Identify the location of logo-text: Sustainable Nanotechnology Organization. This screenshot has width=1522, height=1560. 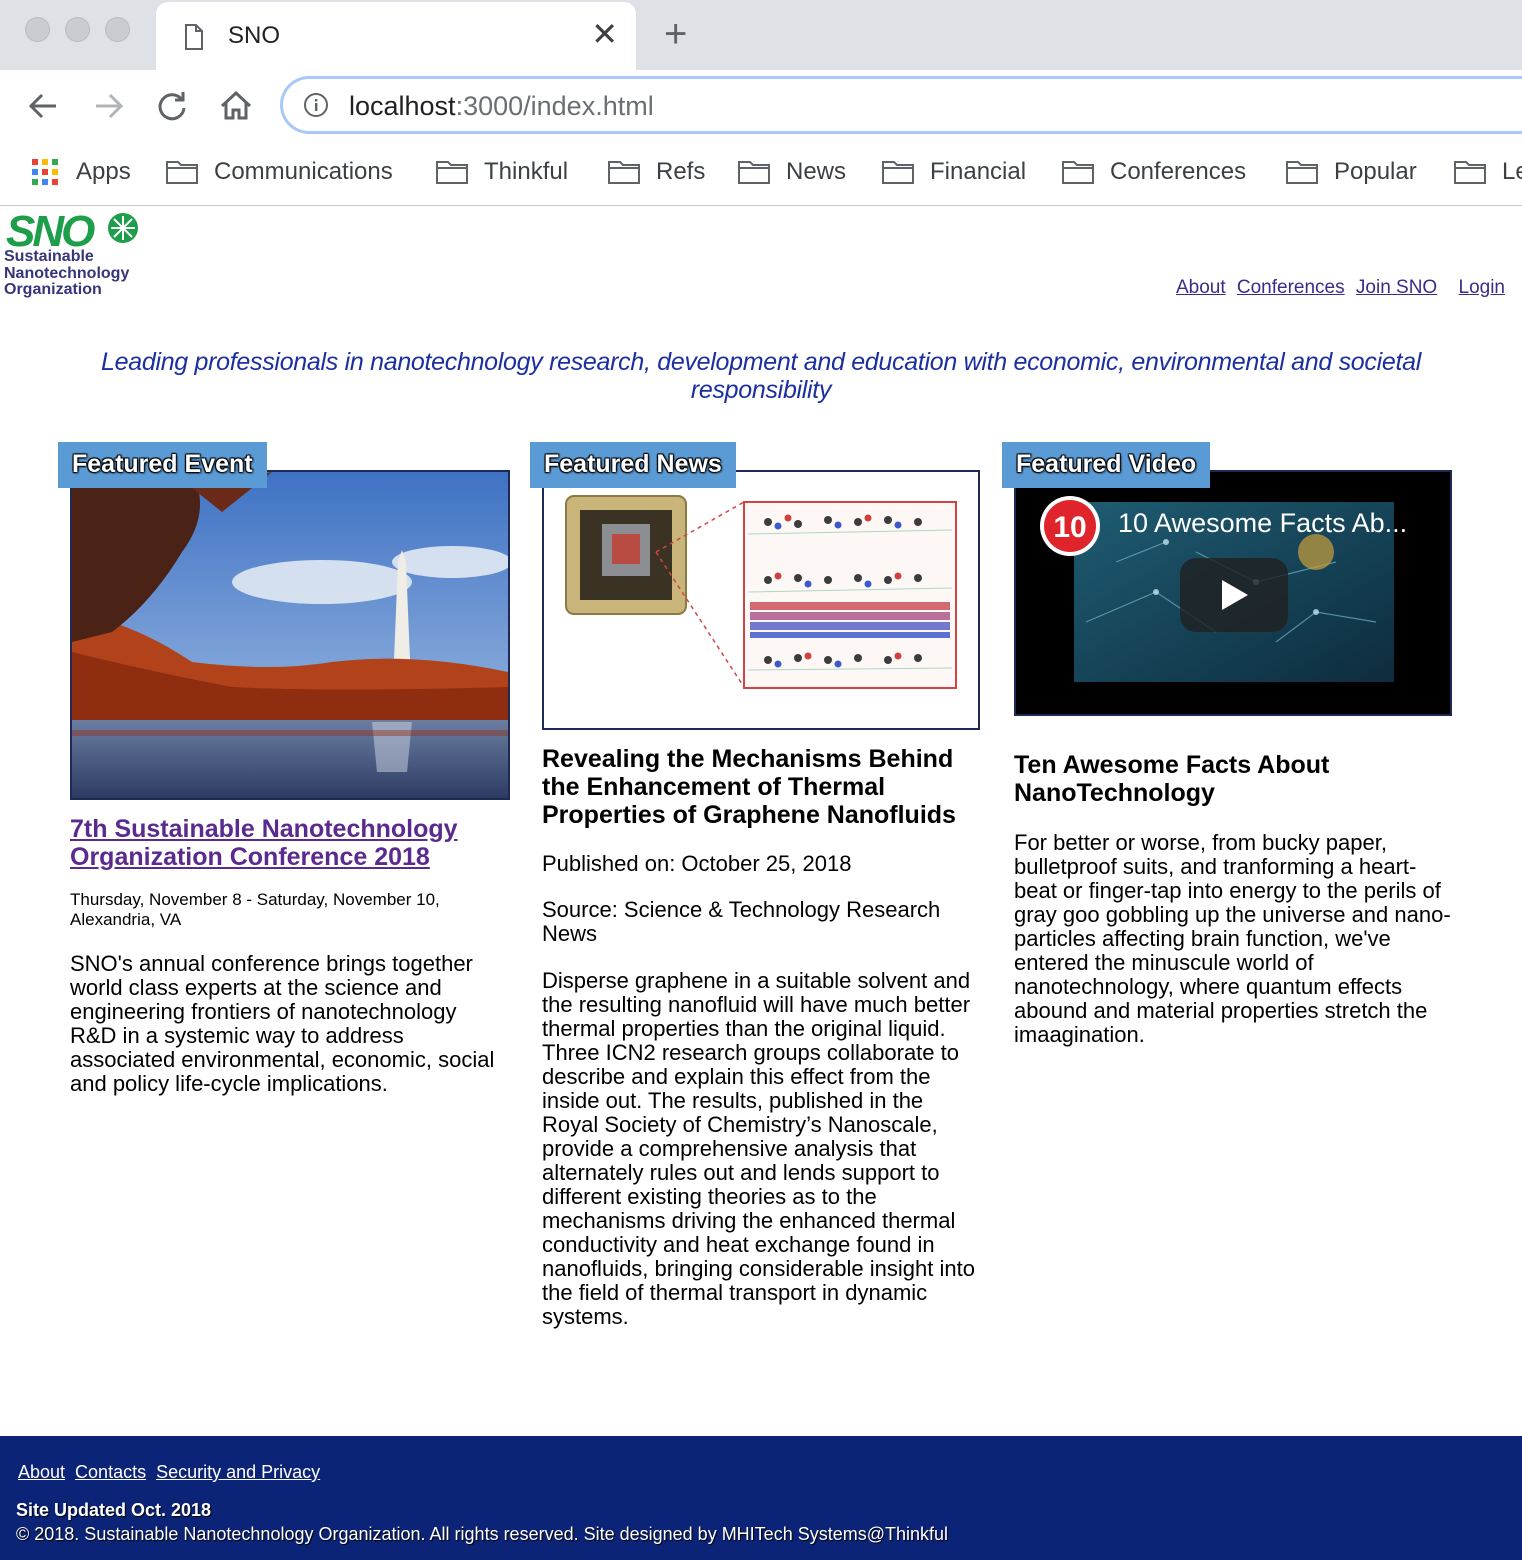
(67, 273).